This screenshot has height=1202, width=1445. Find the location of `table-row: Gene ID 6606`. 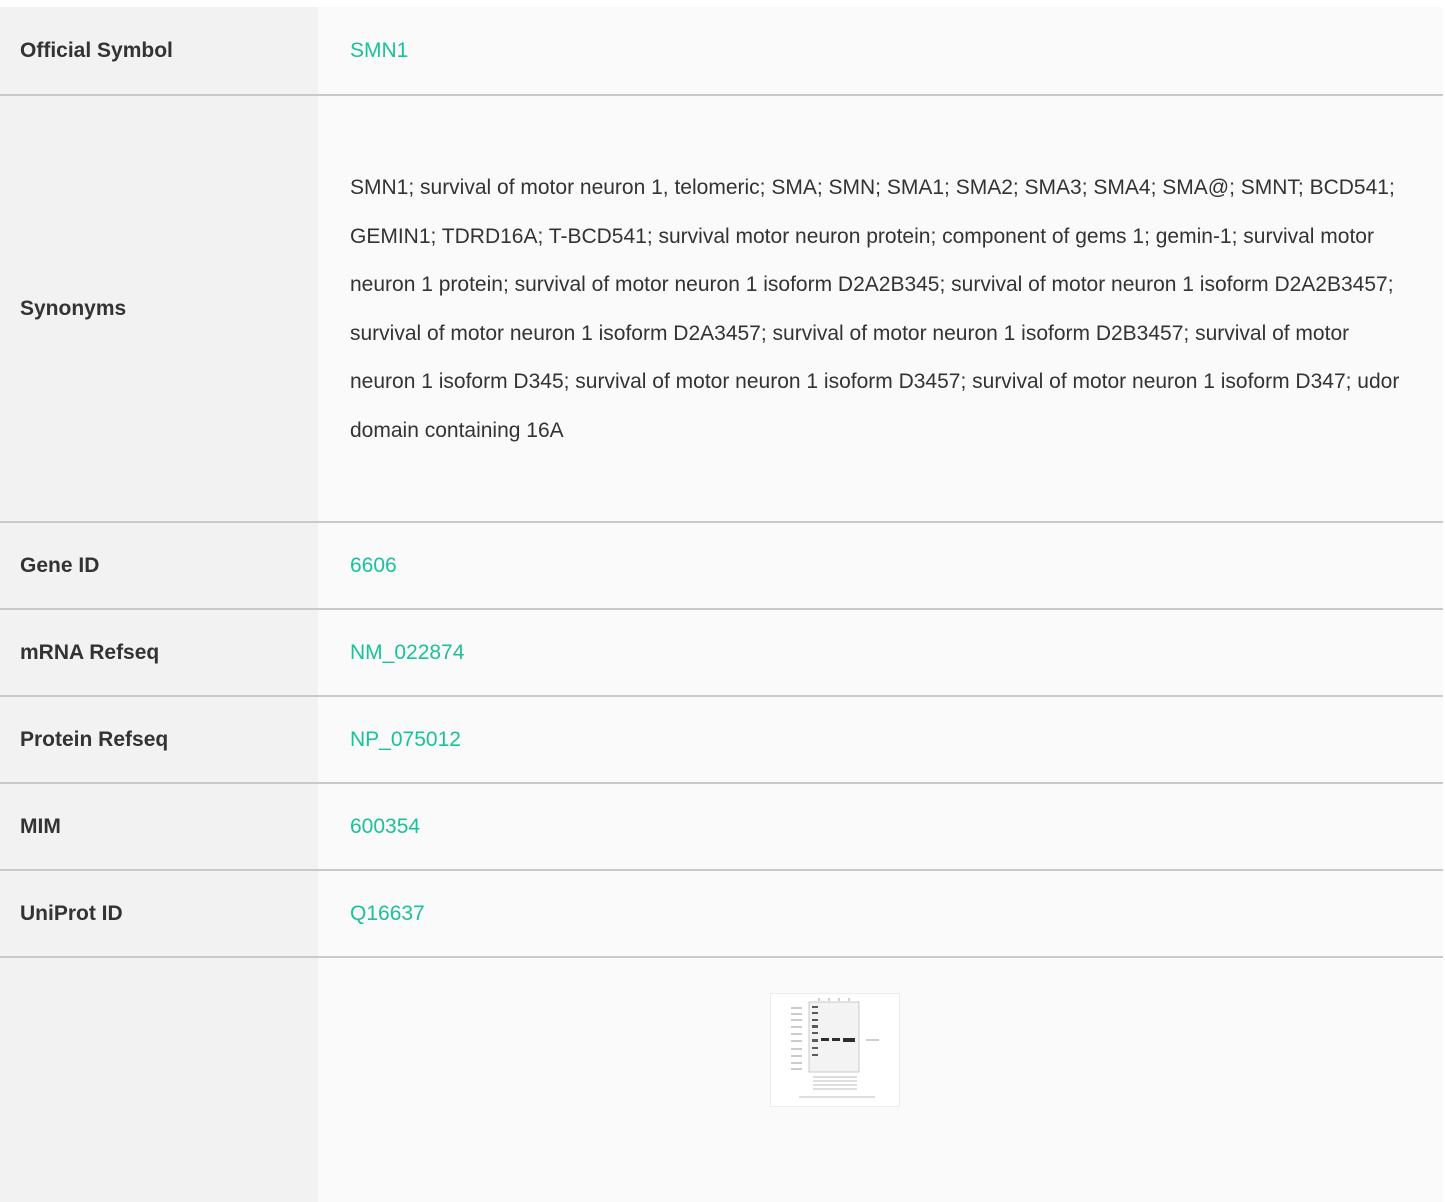

table-row: Gene ID 6606 is located at coordinates (721, 566).